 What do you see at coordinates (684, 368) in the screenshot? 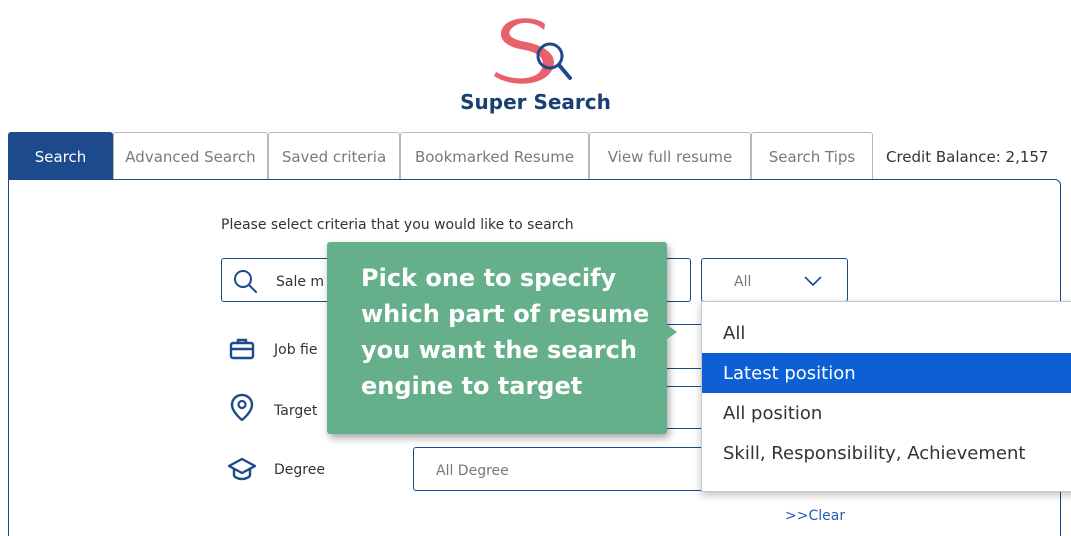
I see `job-field-input-edge-bottom` at bounding box center [684, 368].